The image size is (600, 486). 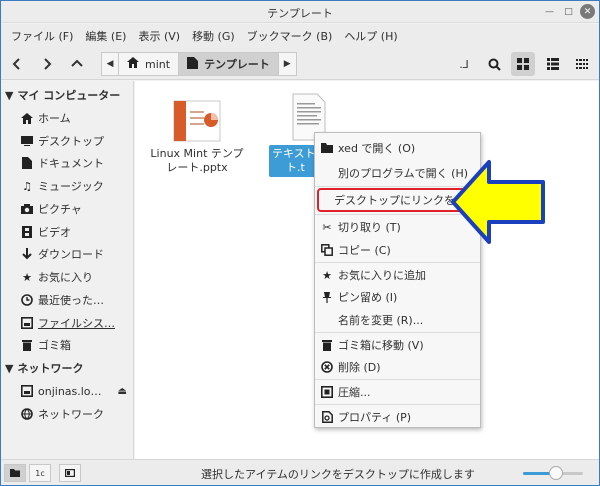 What do you see at coordinates (17, 64) in the screenshot?
I see `back-icon` at bounding box center [17, 64].